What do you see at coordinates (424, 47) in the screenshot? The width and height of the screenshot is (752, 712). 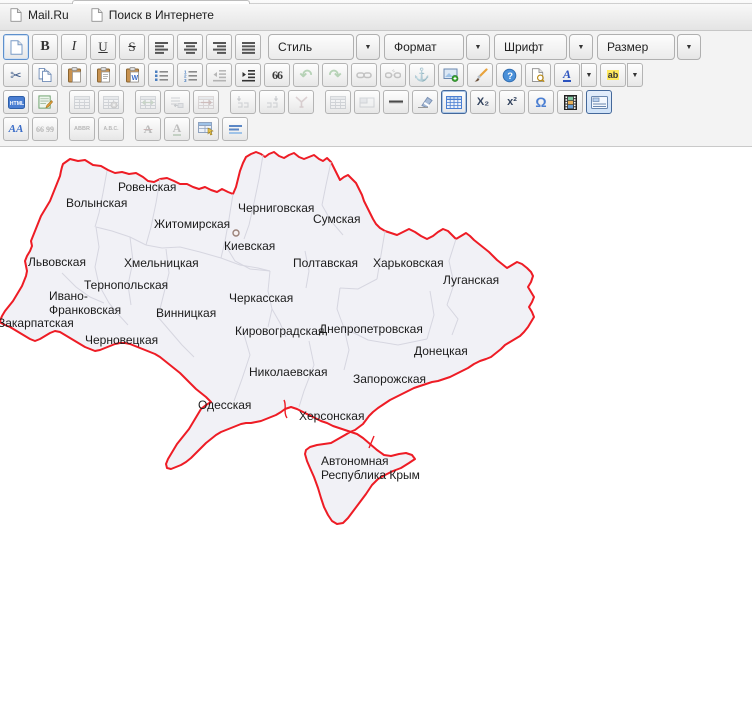 I see `format-dropdown-value: Формат` at bounding box center [424, 47].